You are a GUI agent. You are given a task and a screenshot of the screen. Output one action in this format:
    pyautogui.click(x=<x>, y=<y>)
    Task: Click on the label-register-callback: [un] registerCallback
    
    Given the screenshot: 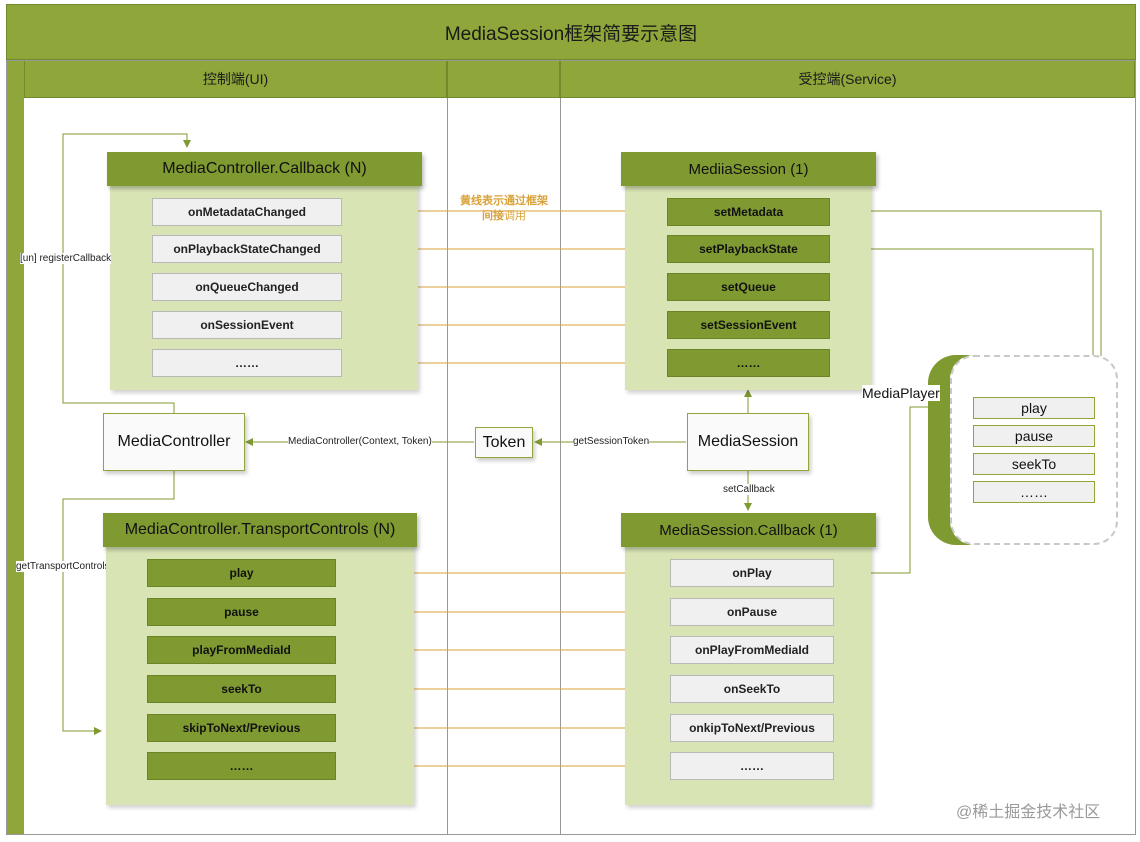 What is the action you would take?
    pyautogui.click(x=66, y=258)
    